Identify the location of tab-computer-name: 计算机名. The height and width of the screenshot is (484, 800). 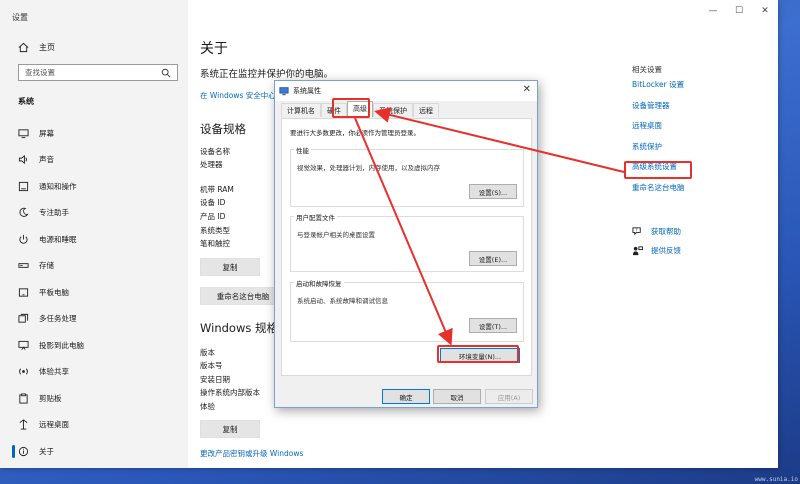
(301, 110).